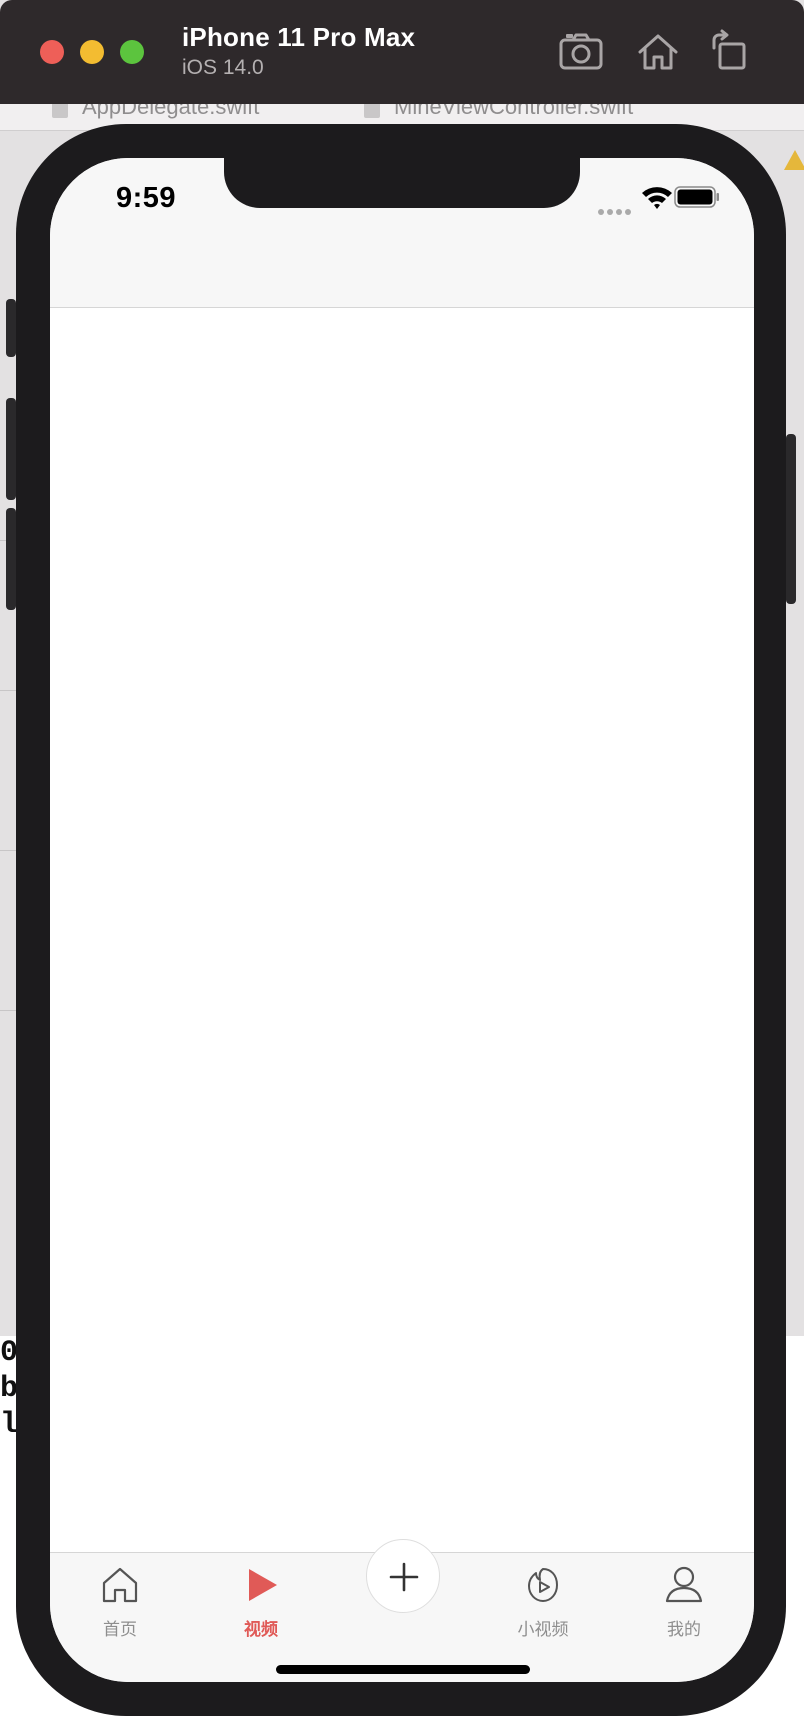  Describe the element at coordinates (120, 1630) in the screenshot. I see `tab-label: 首页` at that location.